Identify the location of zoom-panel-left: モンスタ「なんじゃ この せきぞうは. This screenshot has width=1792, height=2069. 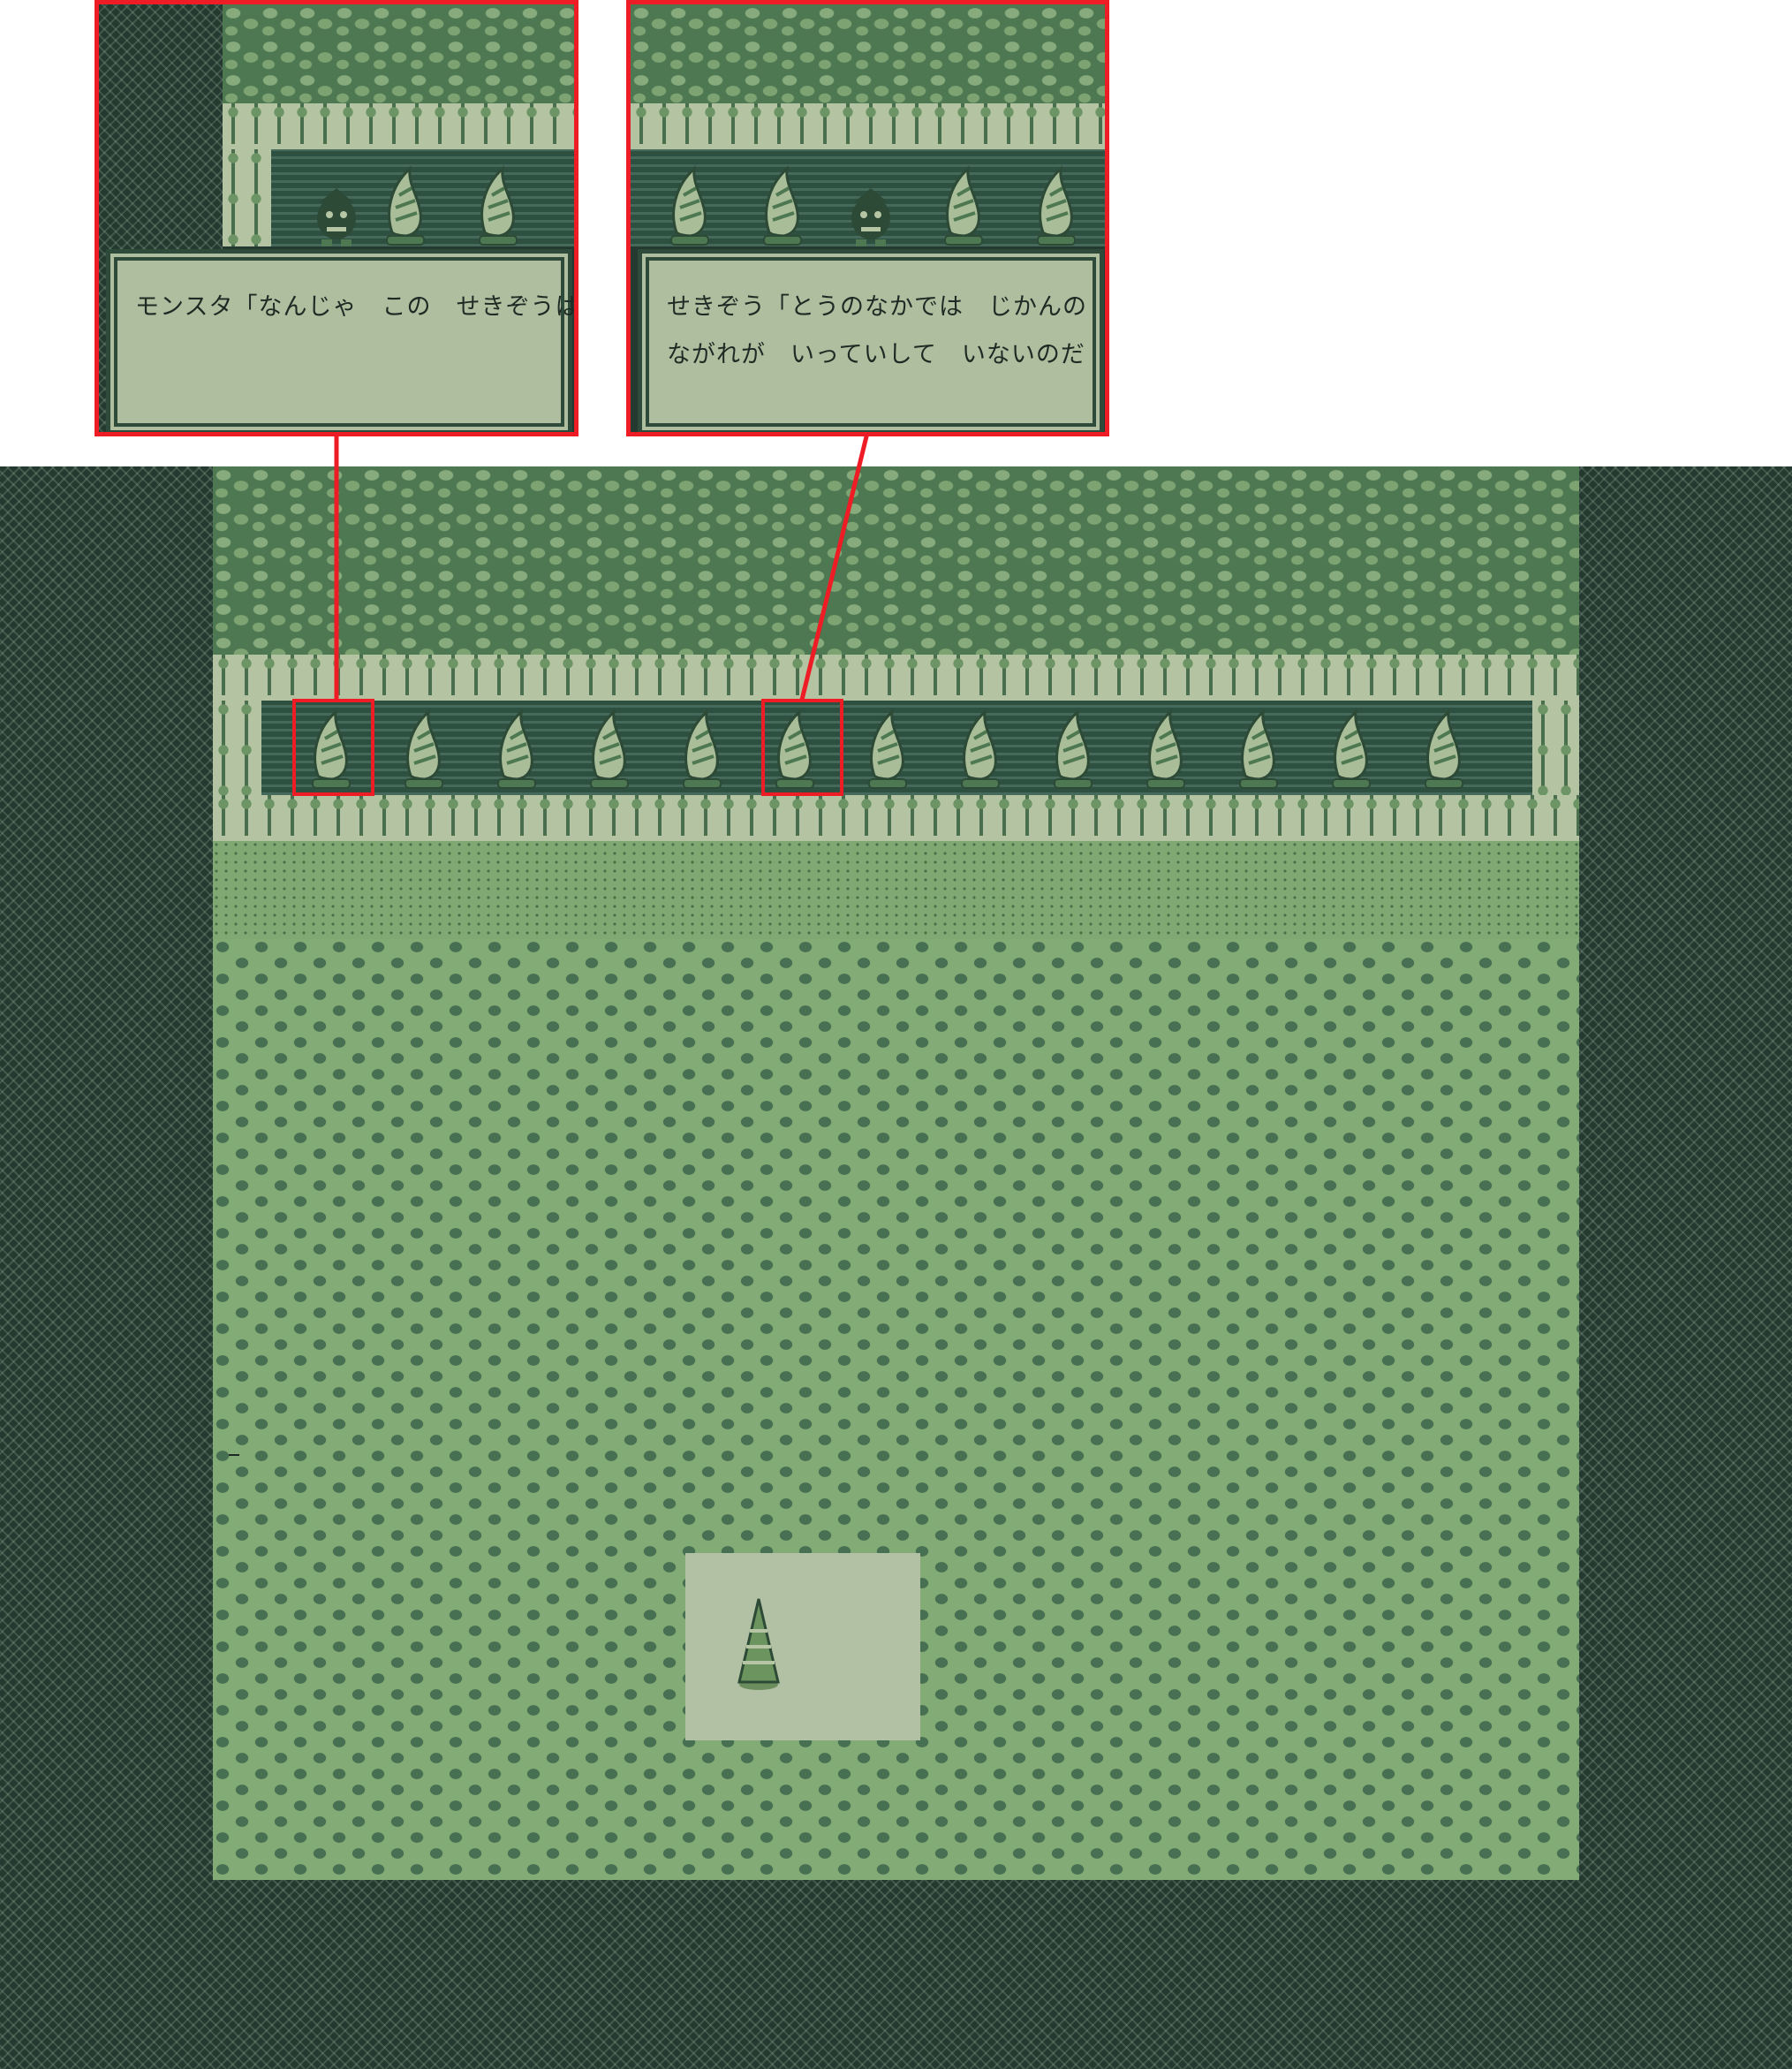
(336, 218).